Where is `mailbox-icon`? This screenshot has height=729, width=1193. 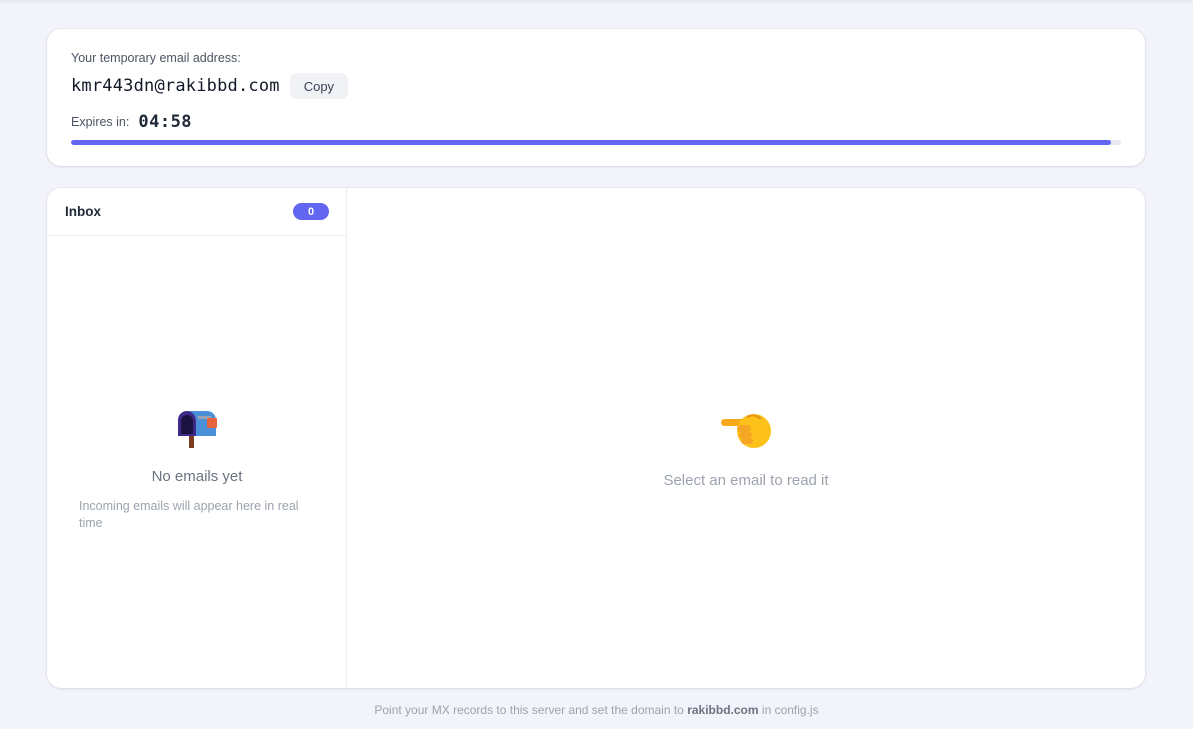
mailbox-icon is located at coordinates (197, 429).